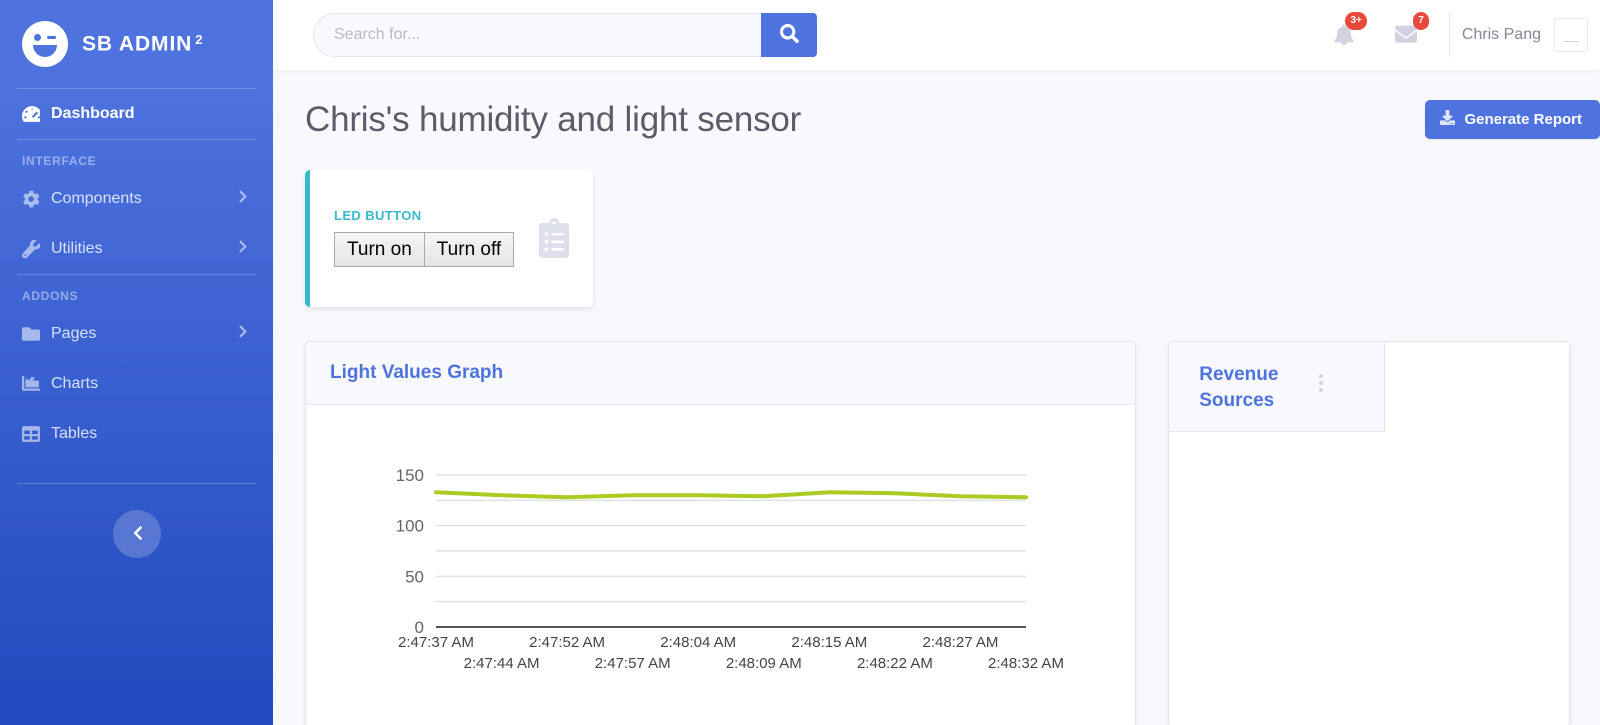 The width and height of the screenshot is (1600, 725). Describe the element at coordinates (31, 384) in the screenshot. I see `chart-area-icon` at that location.